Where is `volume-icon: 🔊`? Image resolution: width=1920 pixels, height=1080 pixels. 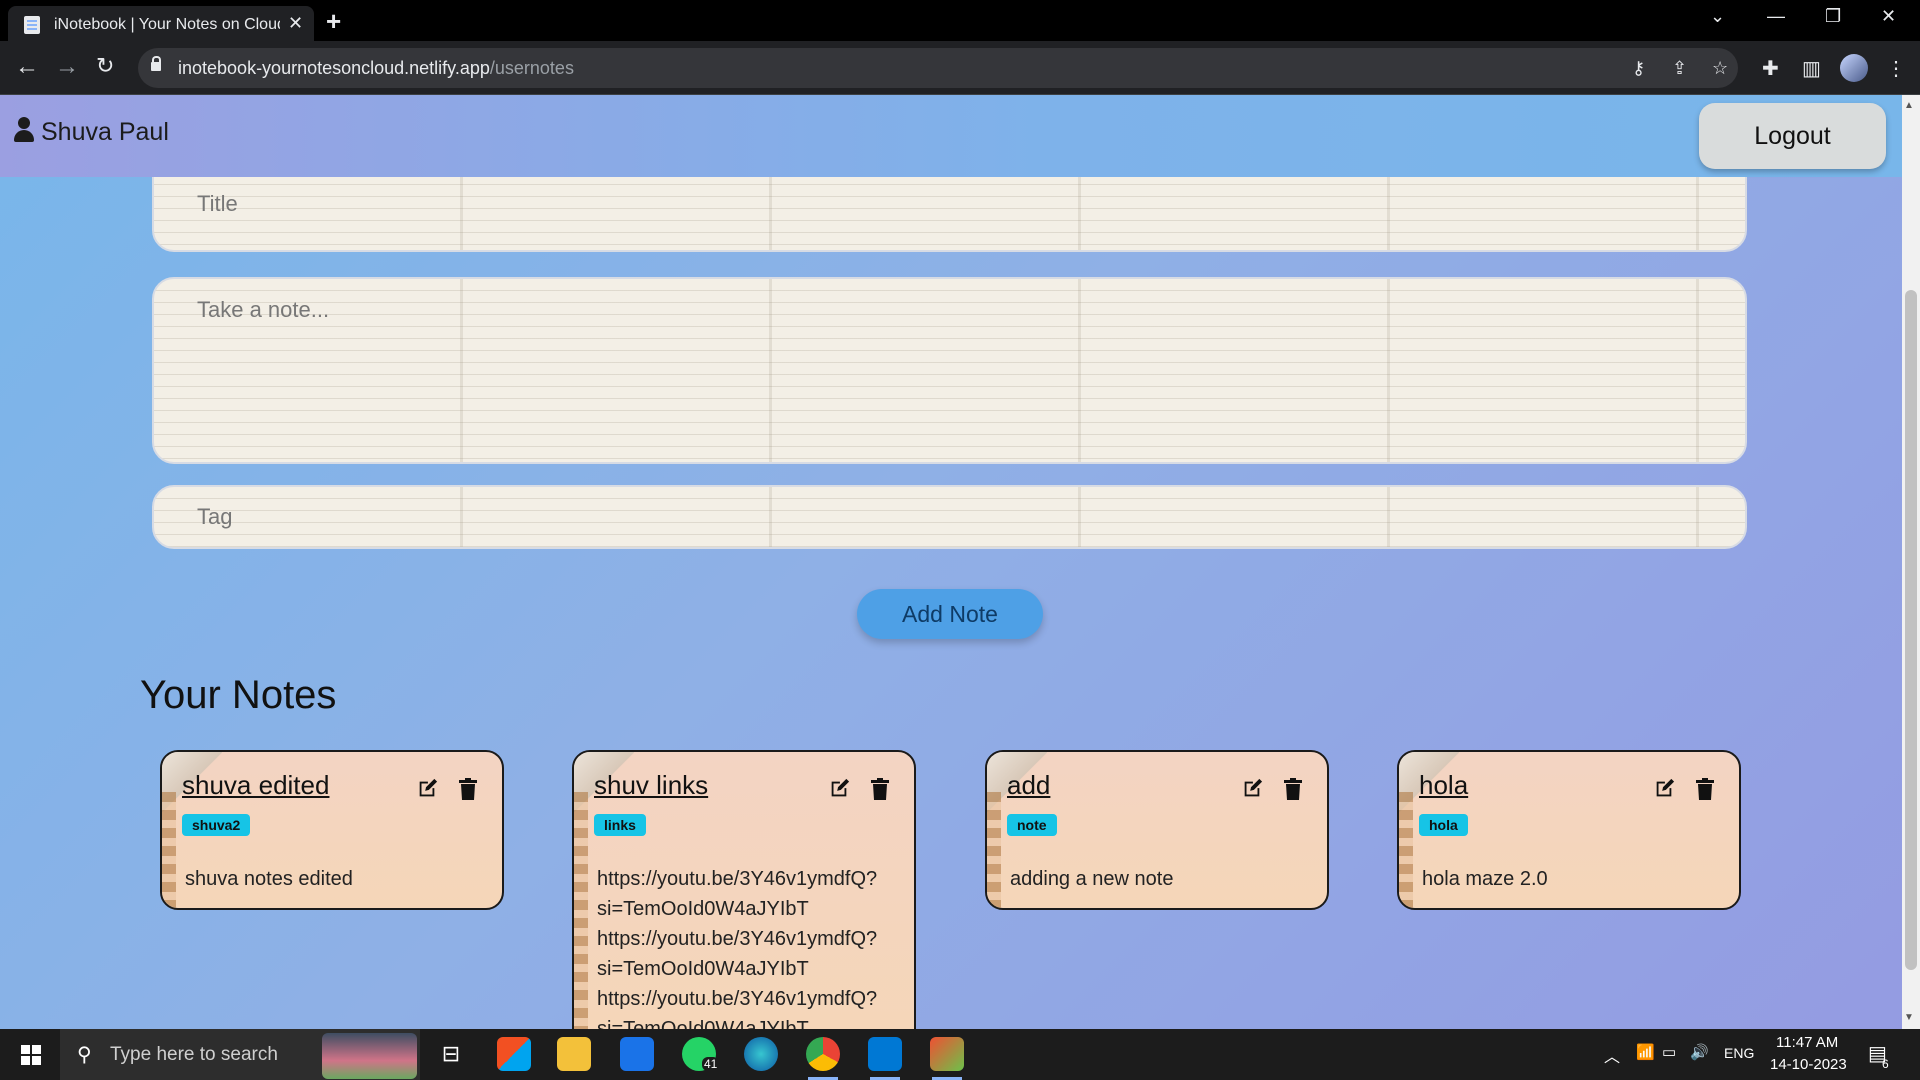 volume-icon: 🔊 is located at coordinates (1699, 1052).